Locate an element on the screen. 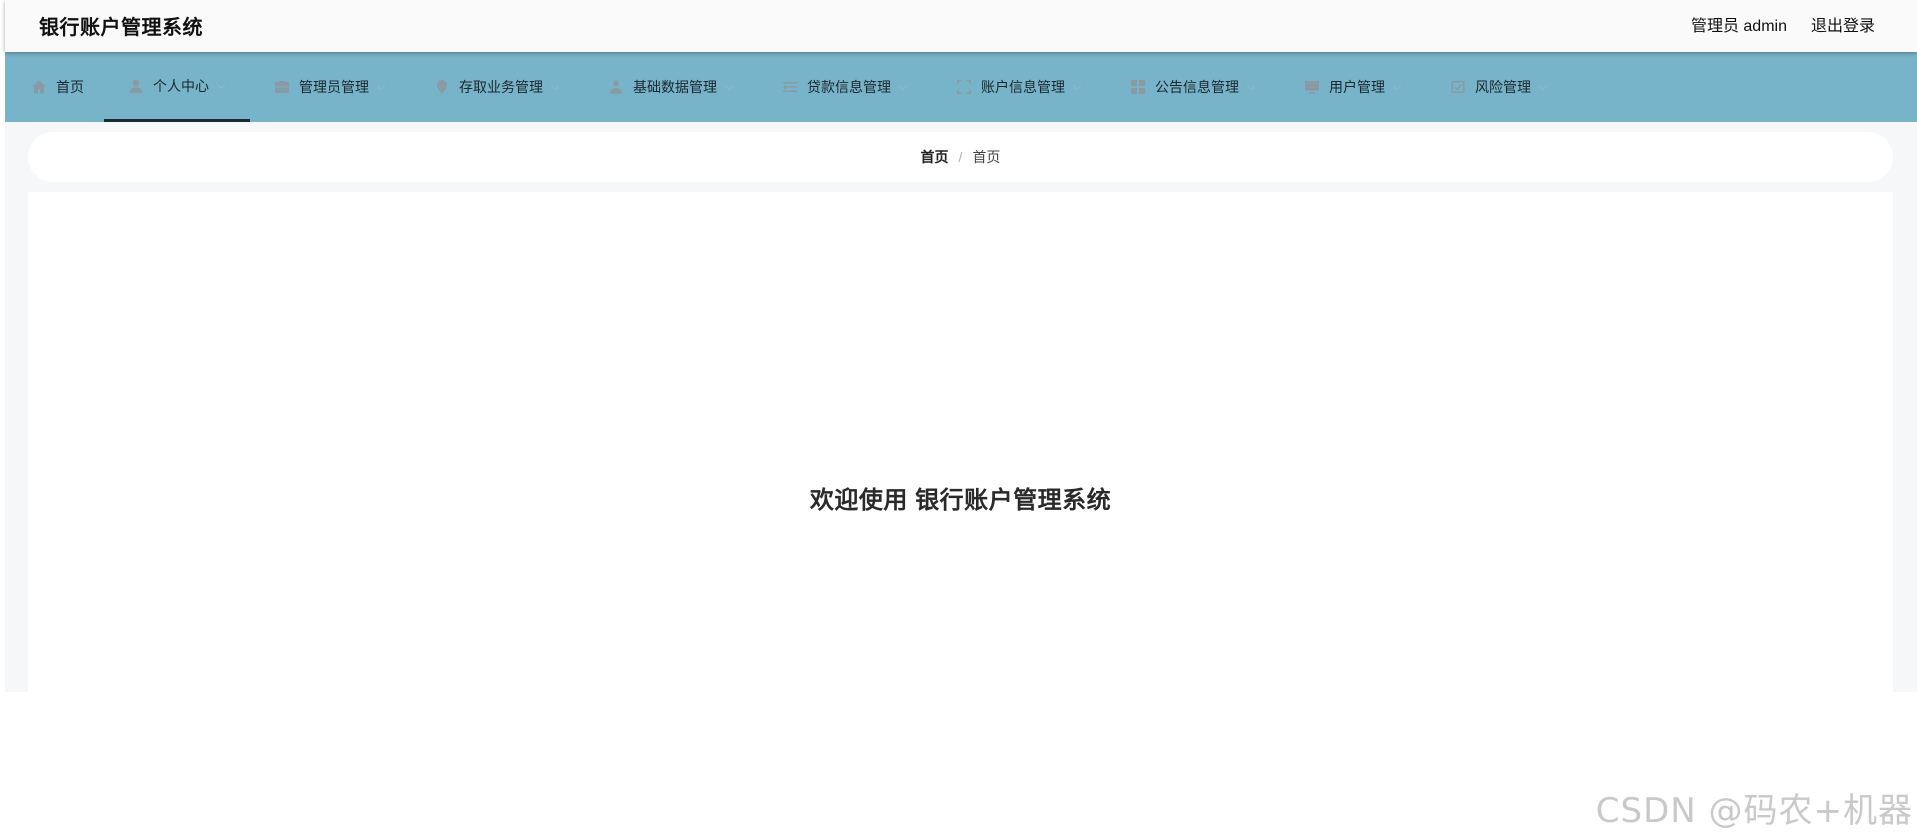 This screenshot has width=1917, height=837. nav-item-user-management: 用户管理 is located at coordinates (1353, 87).